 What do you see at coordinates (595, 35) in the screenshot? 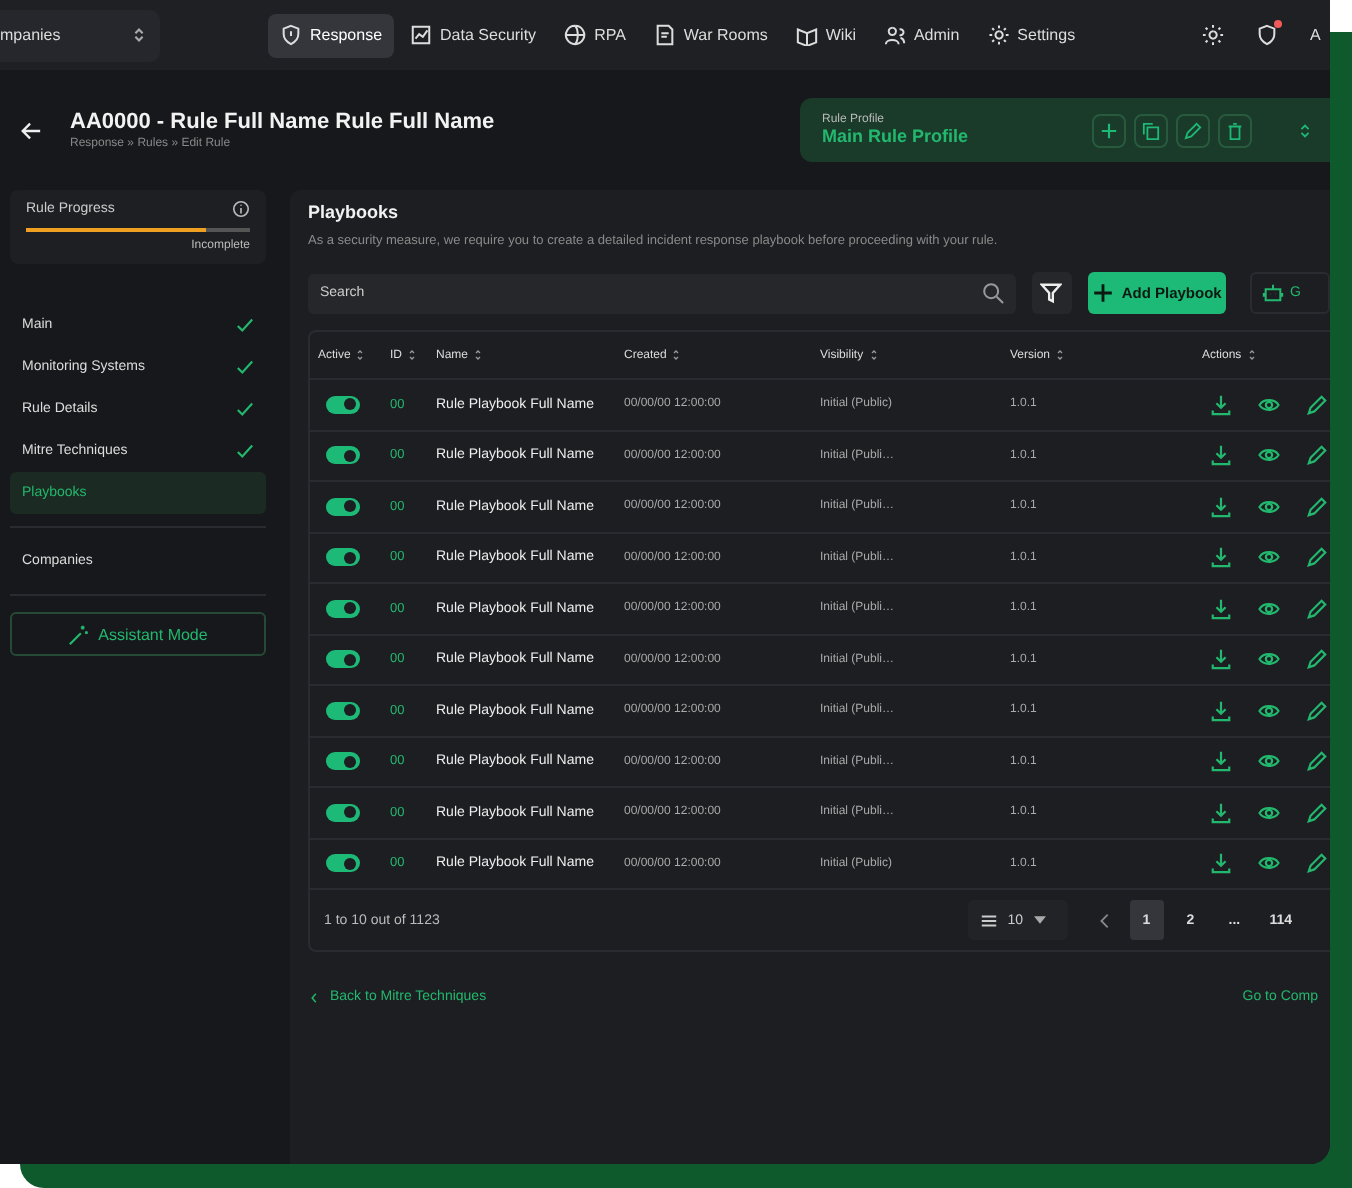
I see `nav-tab: RPA` at bounding box center [595, 35].